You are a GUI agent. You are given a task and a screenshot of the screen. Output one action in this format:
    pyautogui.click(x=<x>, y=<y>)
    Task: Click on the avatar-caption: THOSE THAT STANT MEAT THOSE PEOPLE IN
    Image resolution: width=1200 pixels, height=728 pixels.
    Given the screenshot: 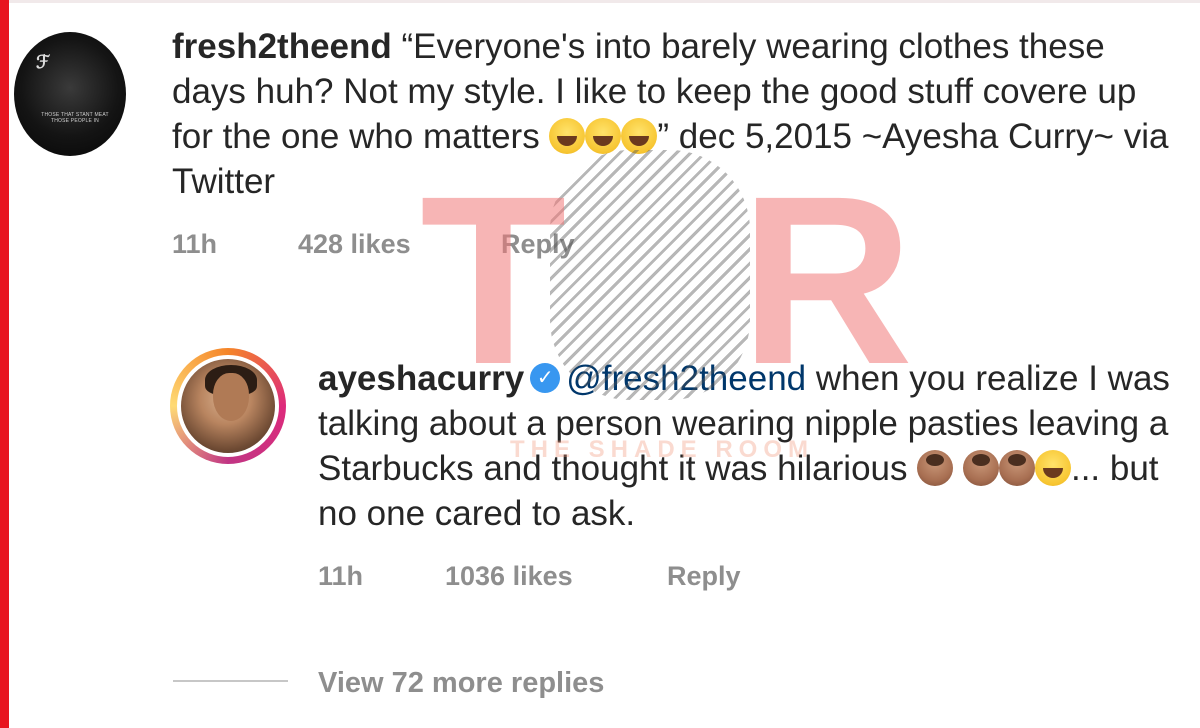 What is the action you would take?
    pyautogui.click(x=75, y=118)
    